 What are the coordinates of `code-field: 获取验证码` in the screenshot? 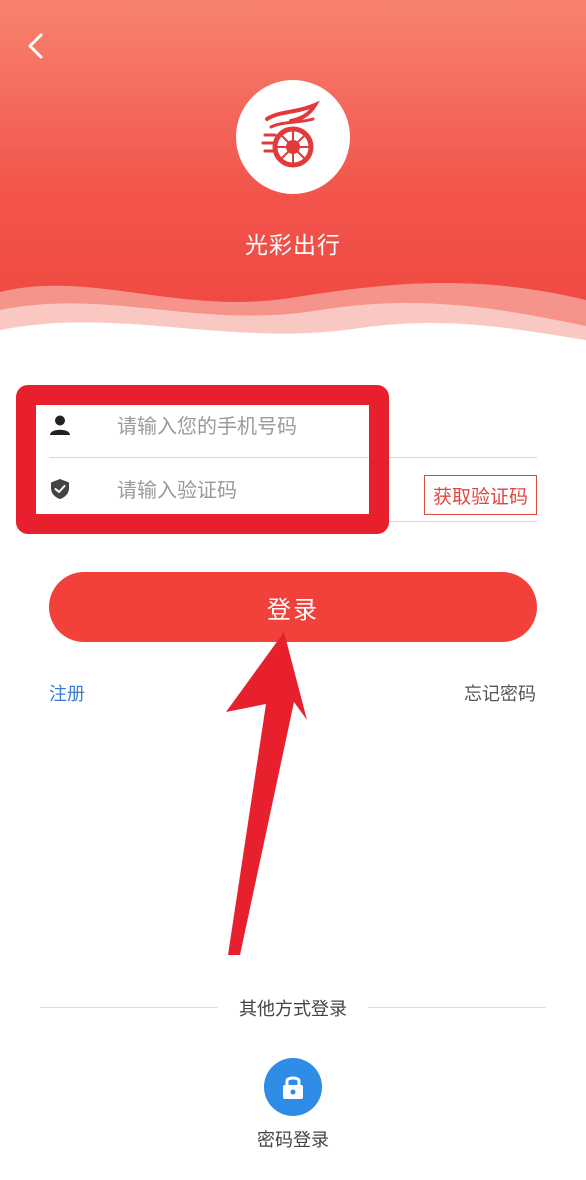 It's located at (293, 490).